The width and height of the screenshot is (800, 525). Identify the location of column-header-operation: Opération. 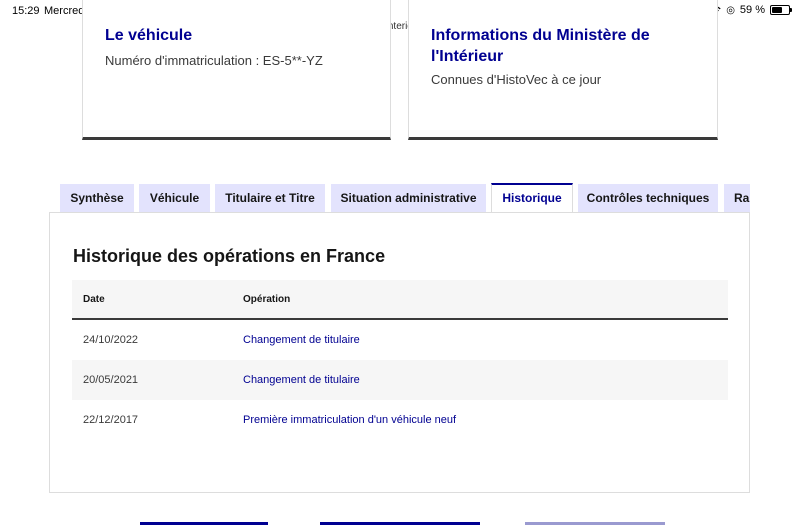
(267, 299).